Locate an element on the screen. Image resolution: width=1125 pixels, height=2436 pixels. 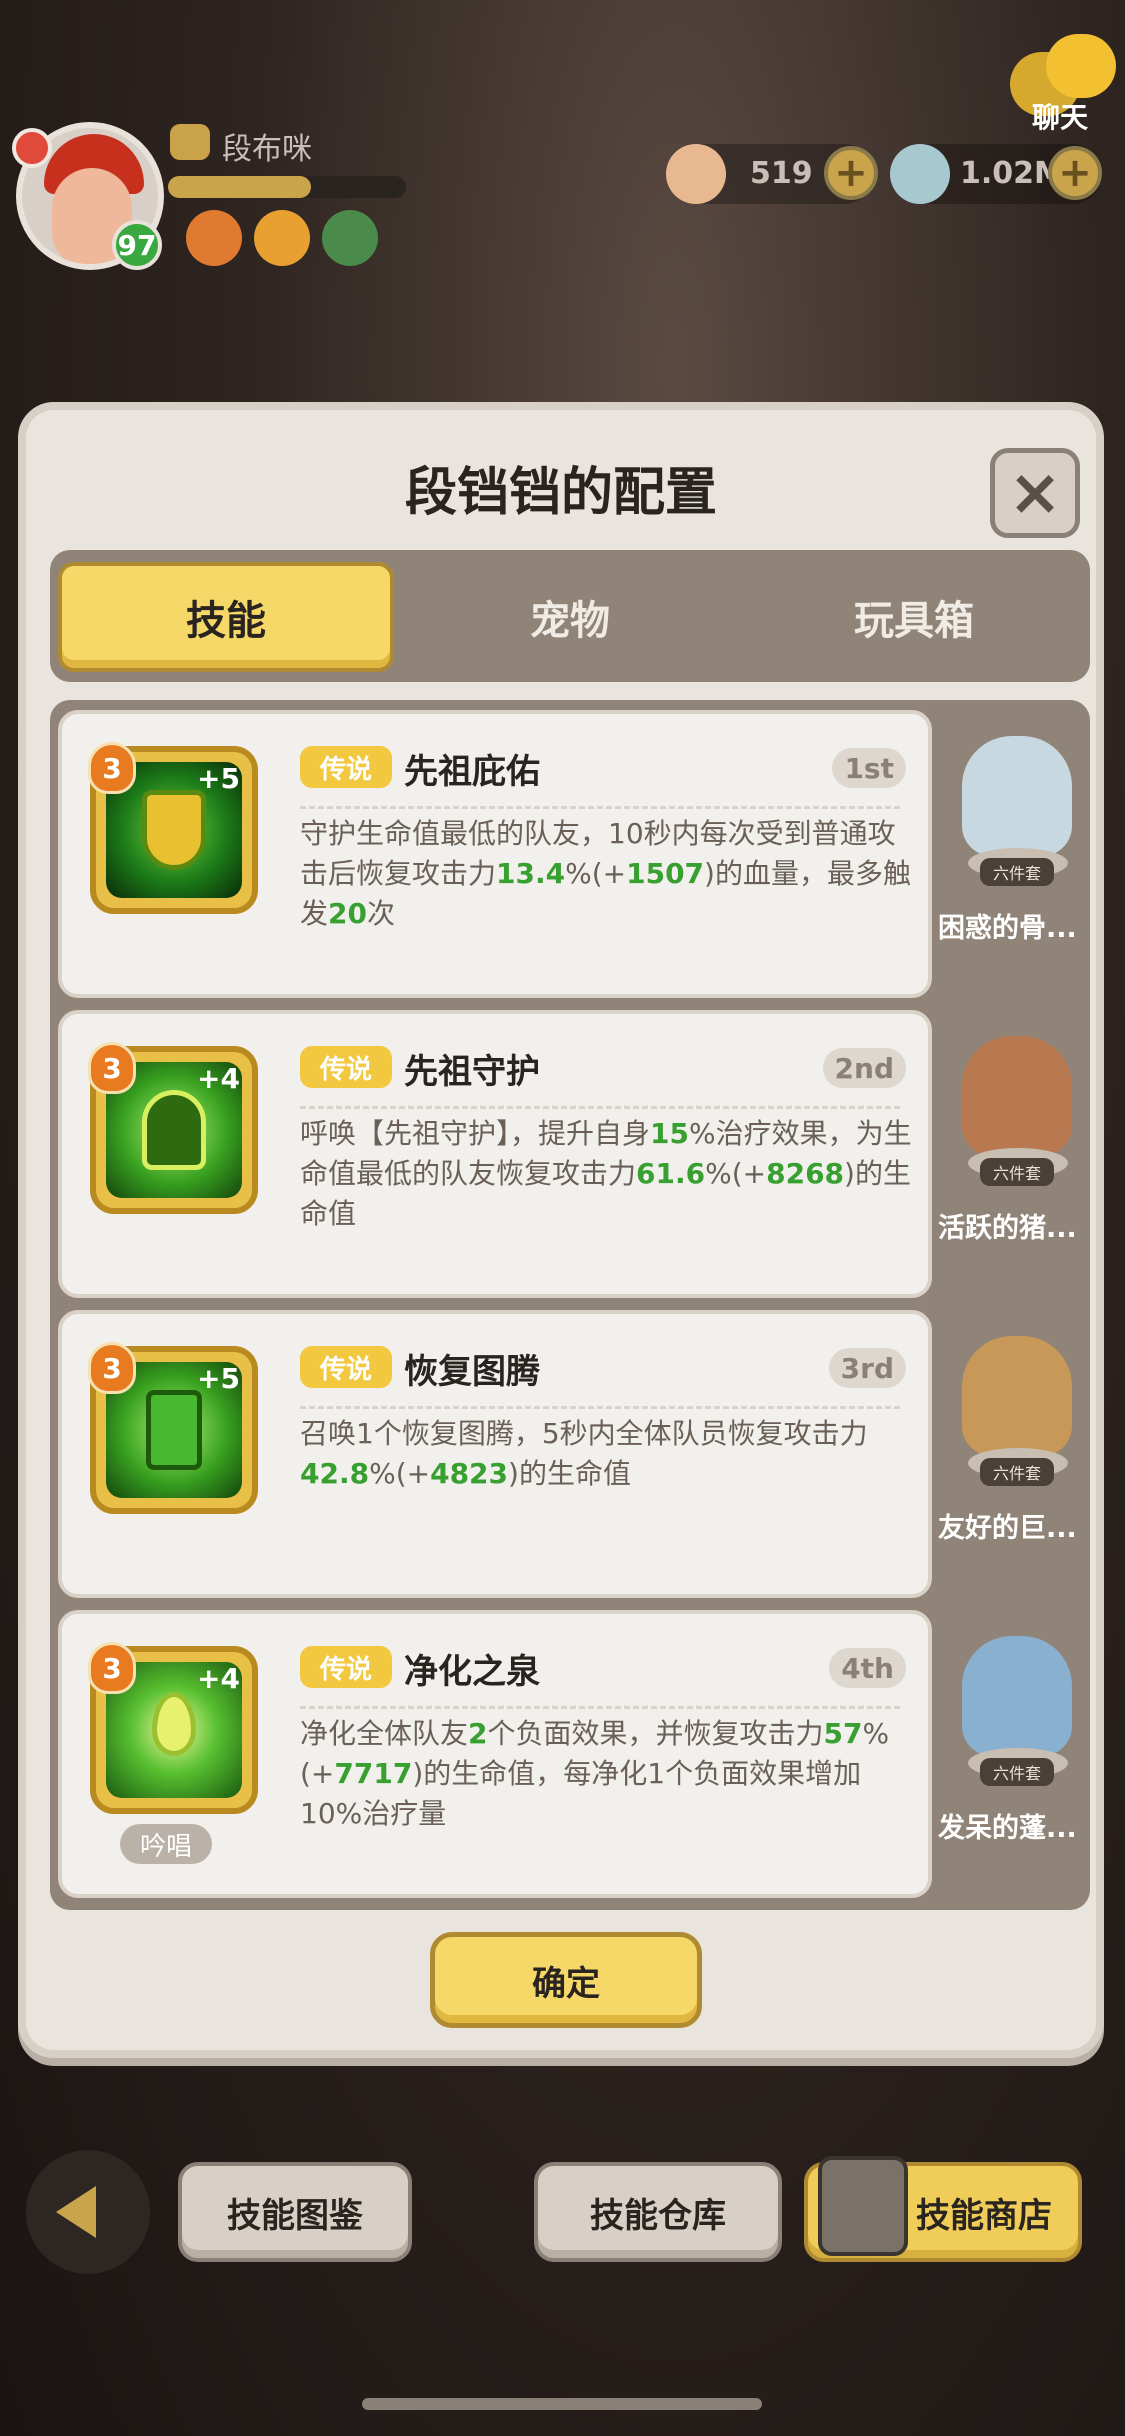
player-level-badge: 97 is located at coordinates (137, 245).